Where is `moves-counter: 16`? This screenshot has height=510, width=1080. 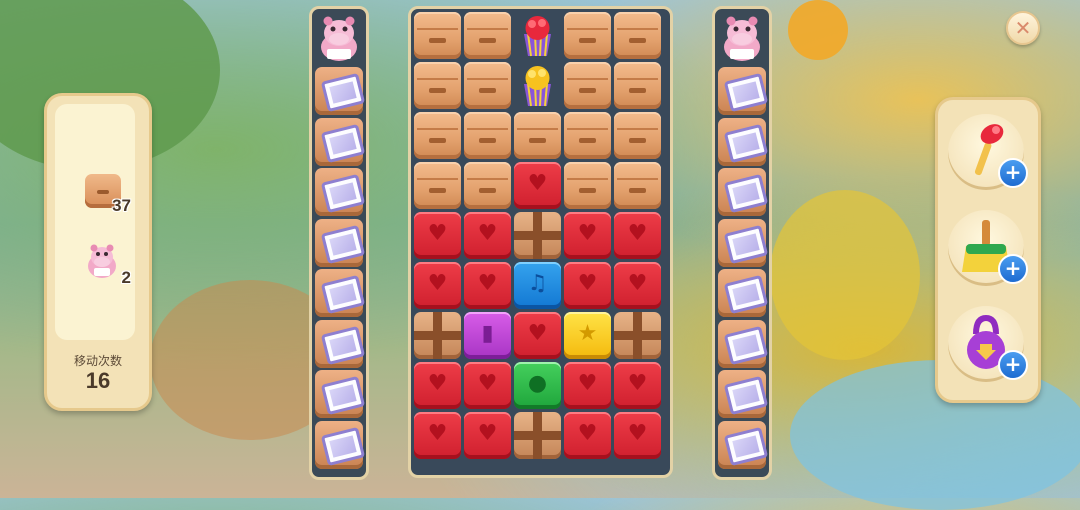 moves-counter: 16 is located at coordinates (98, 380).